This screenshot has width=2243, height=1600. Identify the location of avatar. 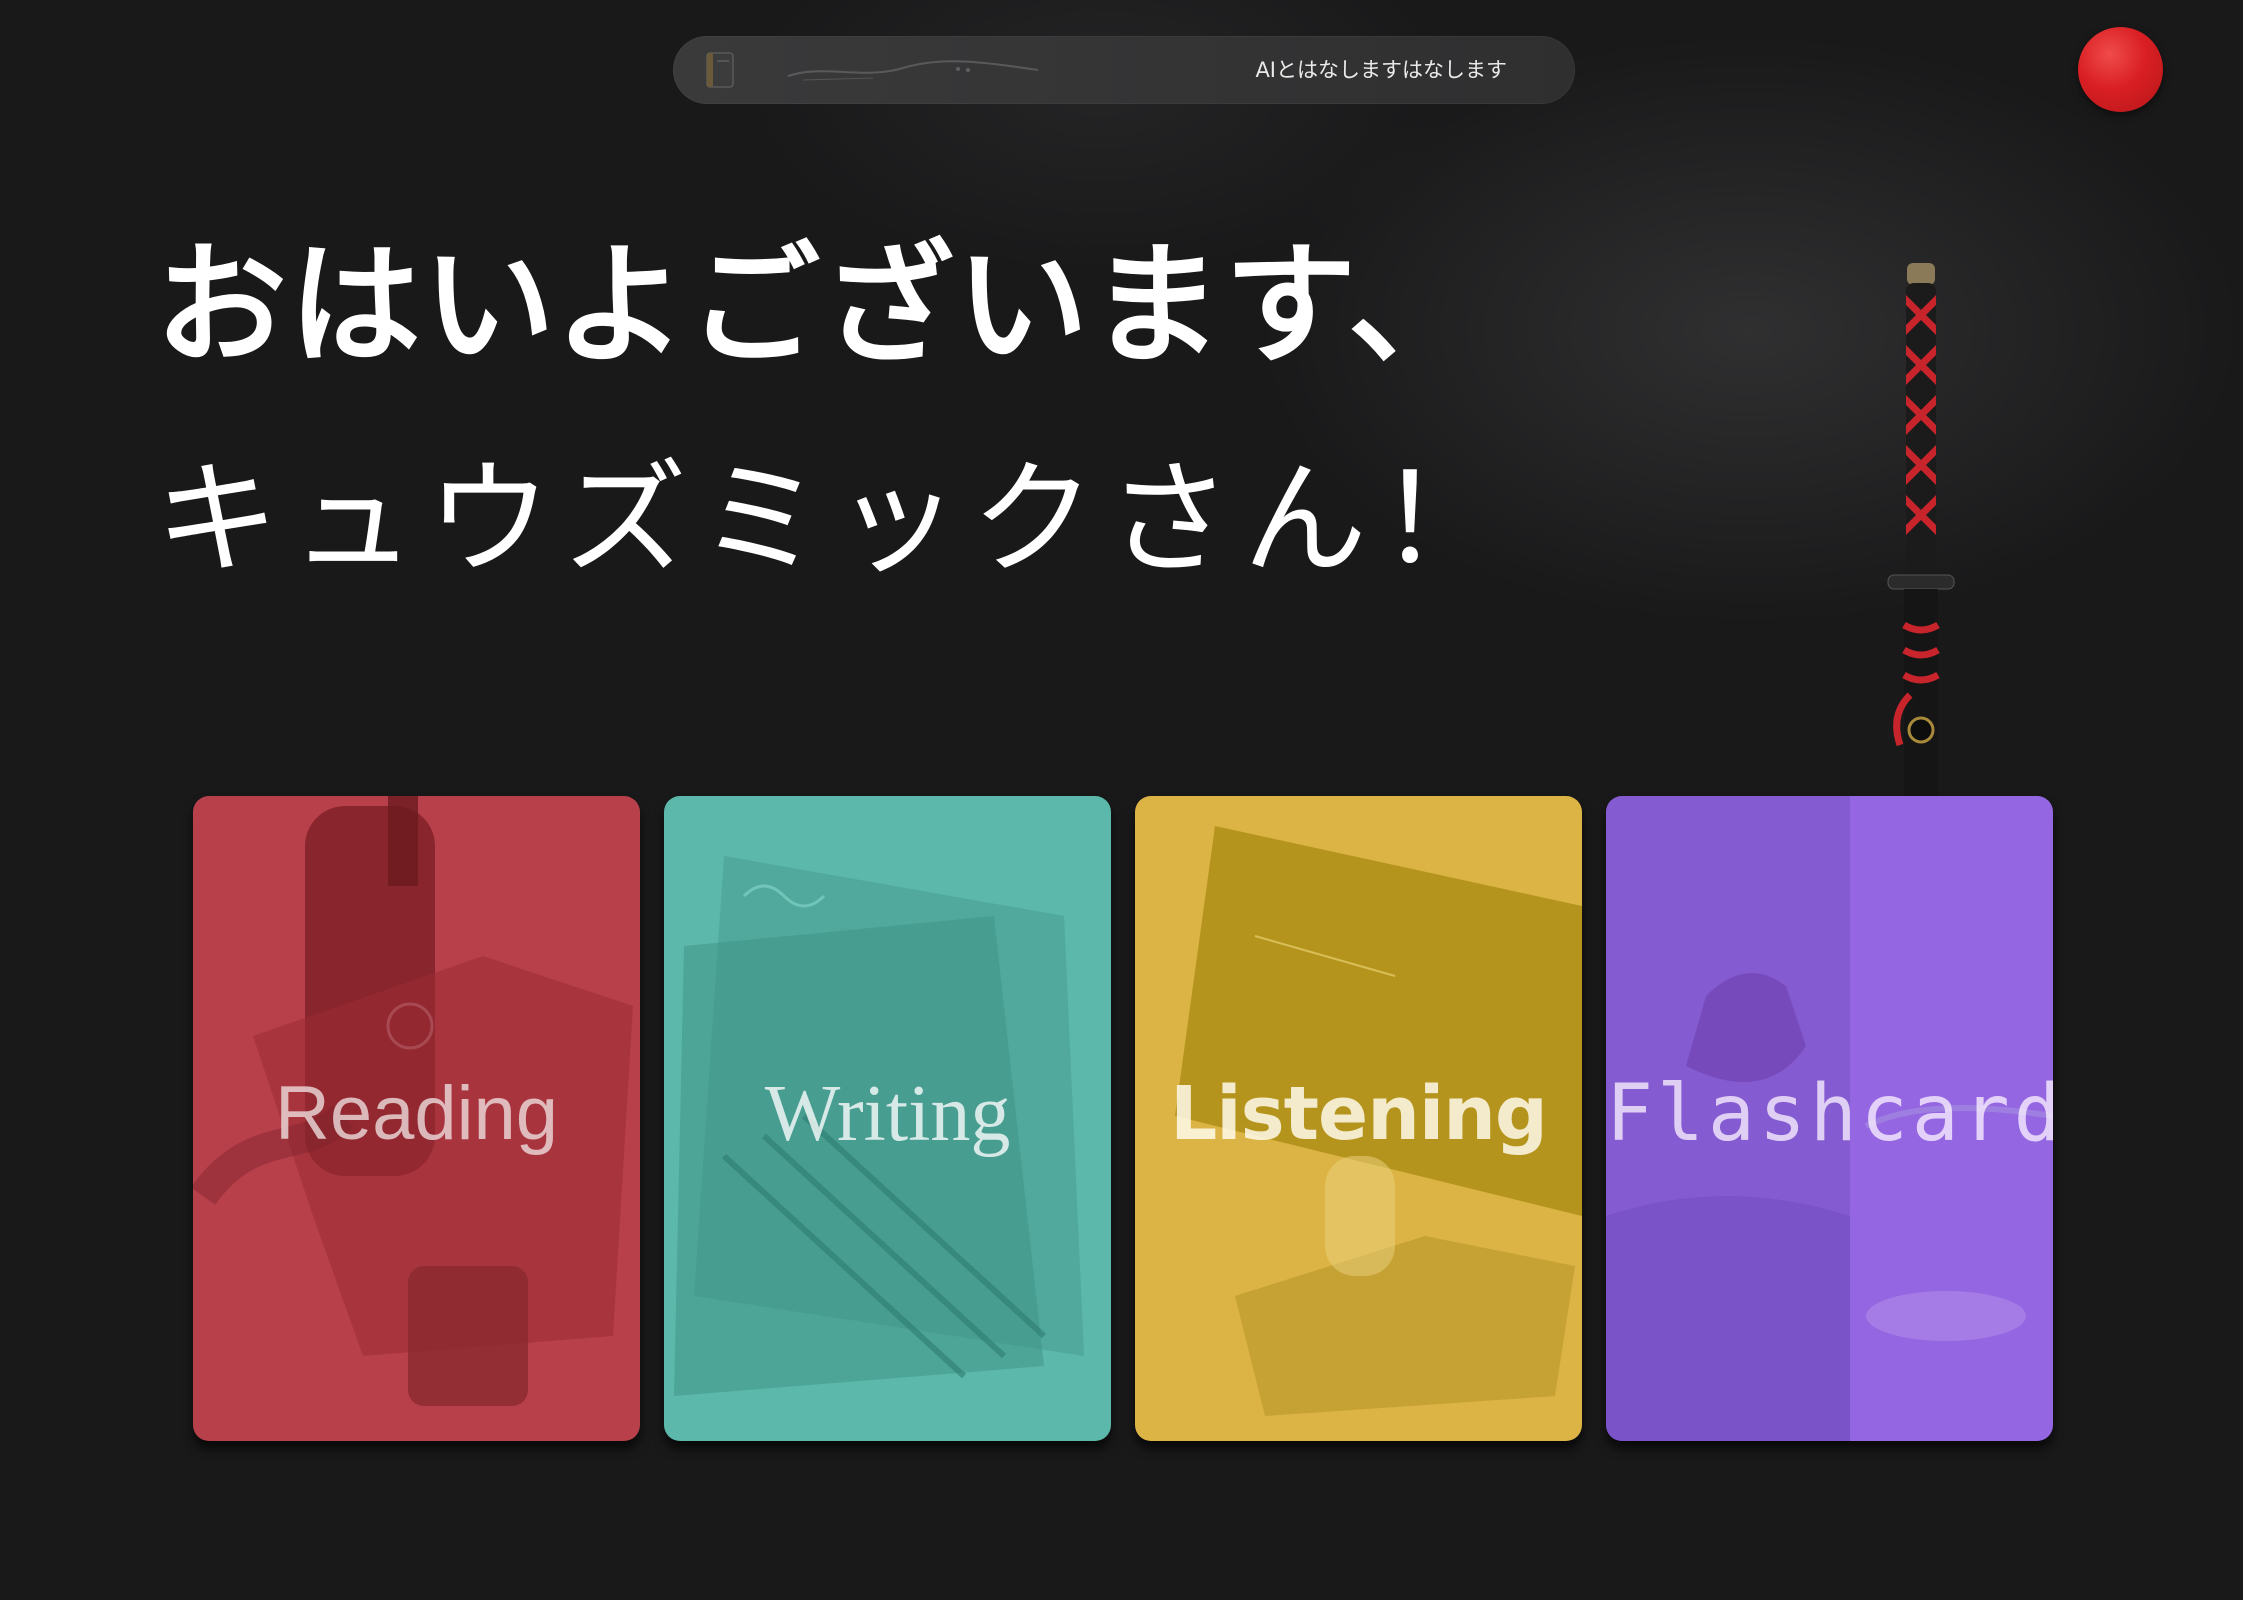
(2120, 69).